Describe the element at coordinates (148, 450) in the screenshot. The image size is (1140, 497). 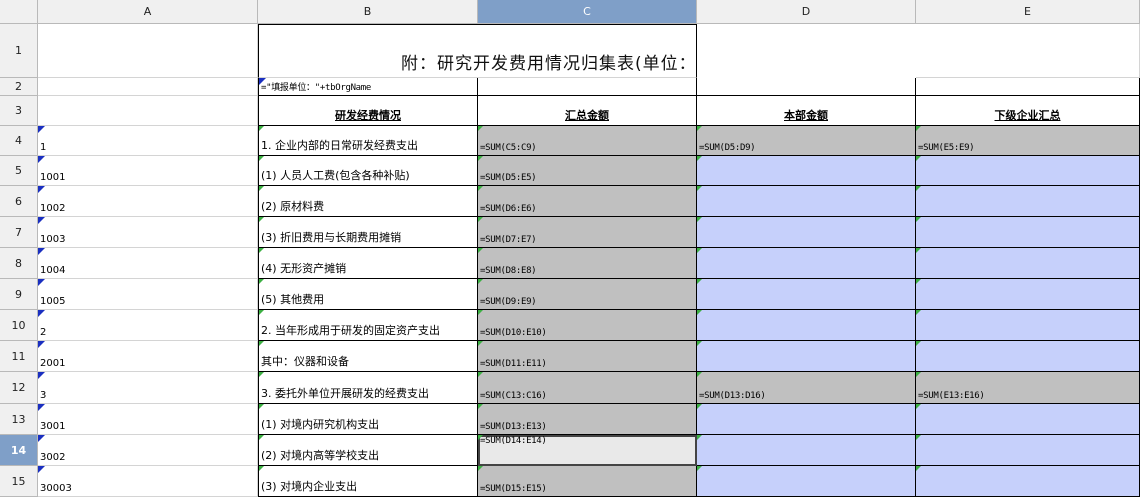
I see `code-cell-14: 3002` at that location.